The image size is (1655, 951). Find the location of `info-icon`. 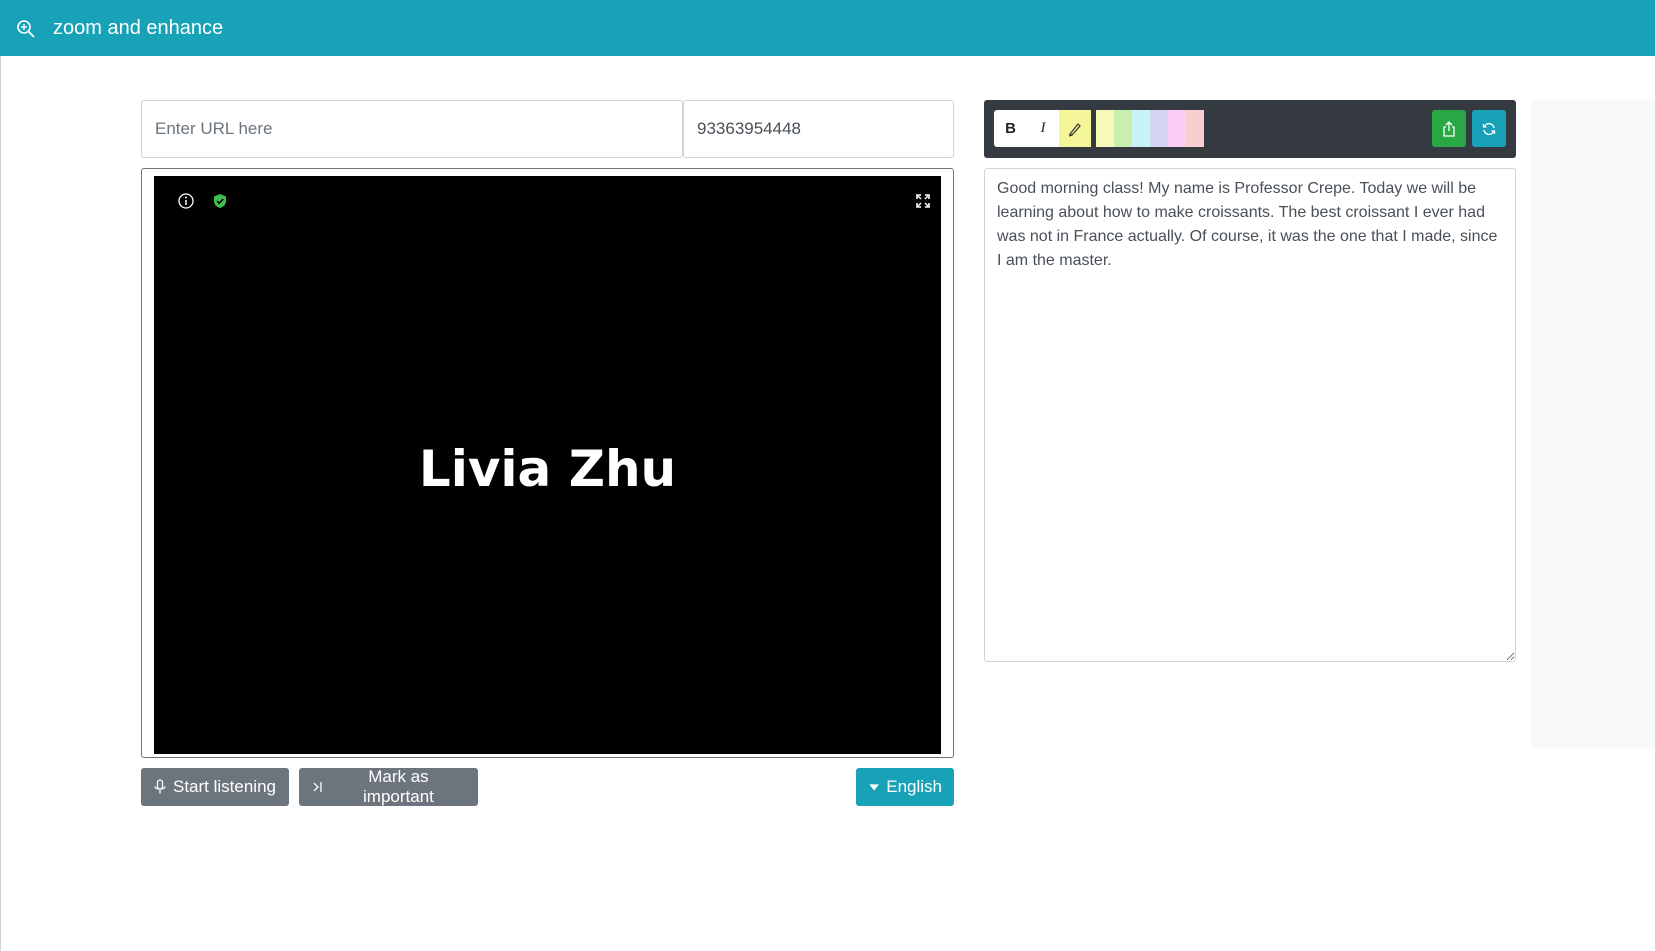

info-icon is located at coordinates (186, 201).